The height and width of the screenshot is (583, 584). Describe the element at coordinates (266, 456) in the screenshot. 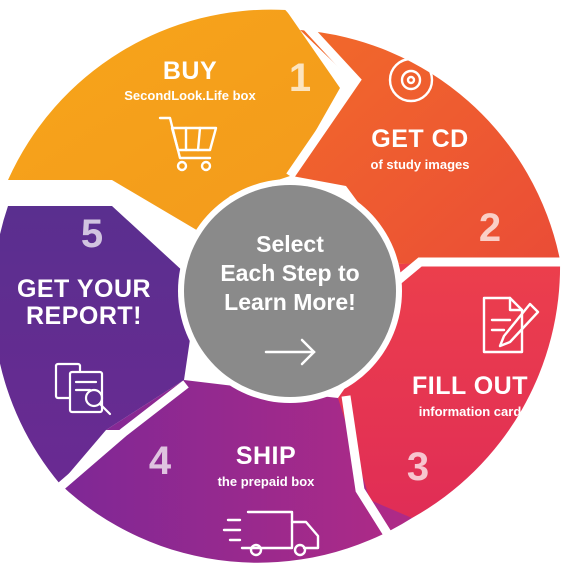

I see `step-4-title: SHIP` at that location.